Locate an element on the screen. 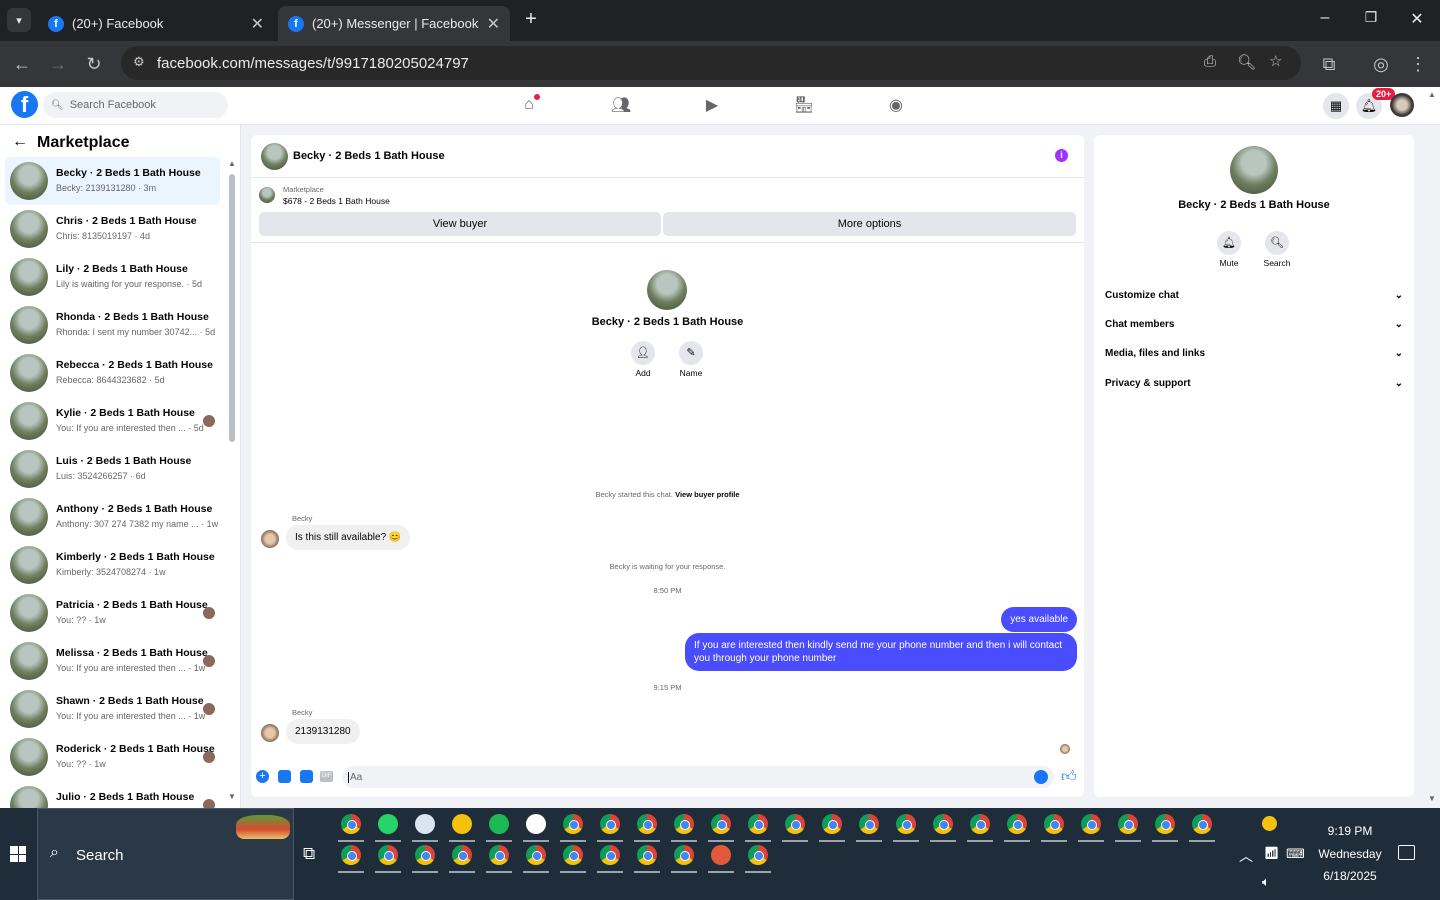  page-scroll-up-arrow: ▲ is located at coordinates (1432, 94).